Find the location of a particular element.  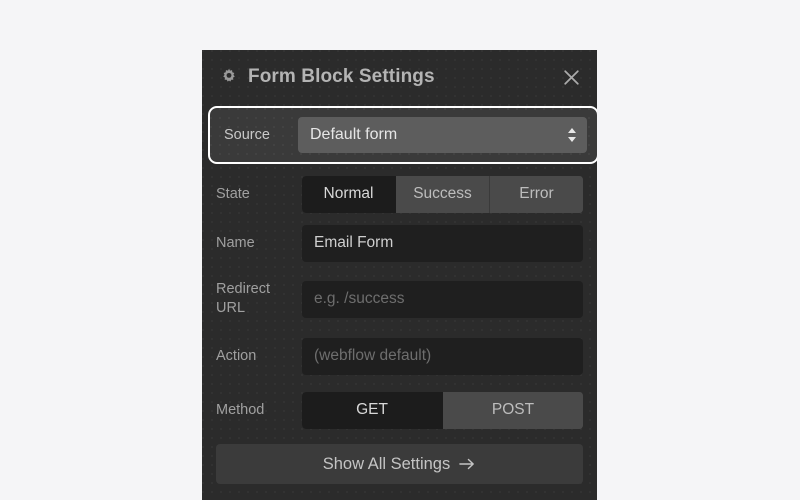

state-label: State is located at coordinates (233, 193).